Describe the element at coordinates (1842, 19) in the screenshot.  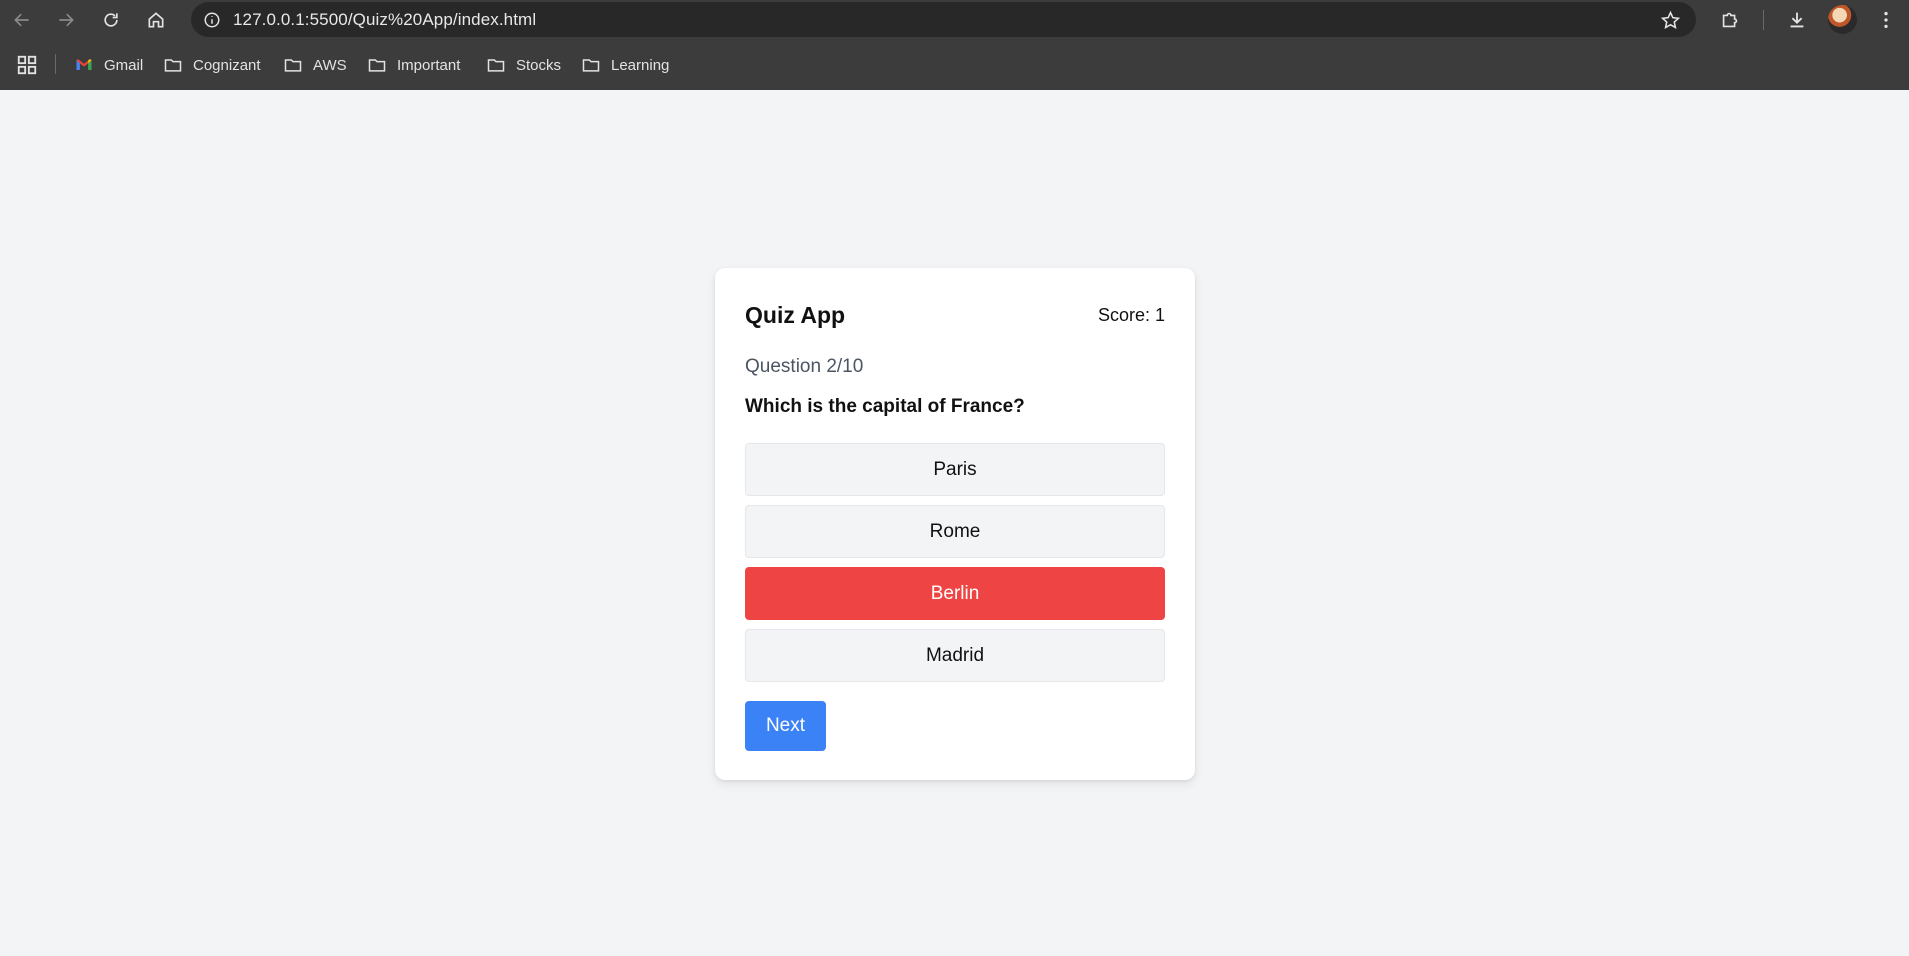
I see `profile-avatar` at that location.